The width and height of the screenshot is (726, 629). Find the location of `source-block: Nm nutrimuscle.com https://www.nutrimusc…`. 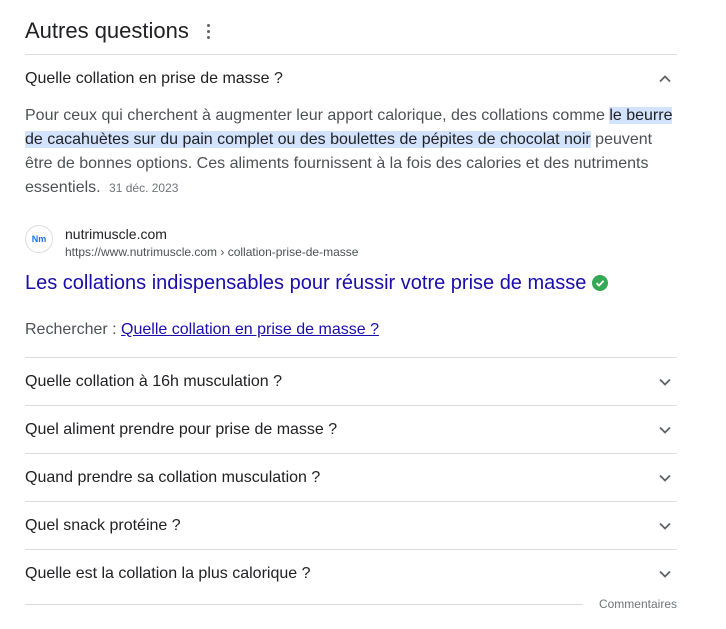

source-block: Nm nutrimuscle.com https://www.nutrimusc… is located at coordinates (351, 243).